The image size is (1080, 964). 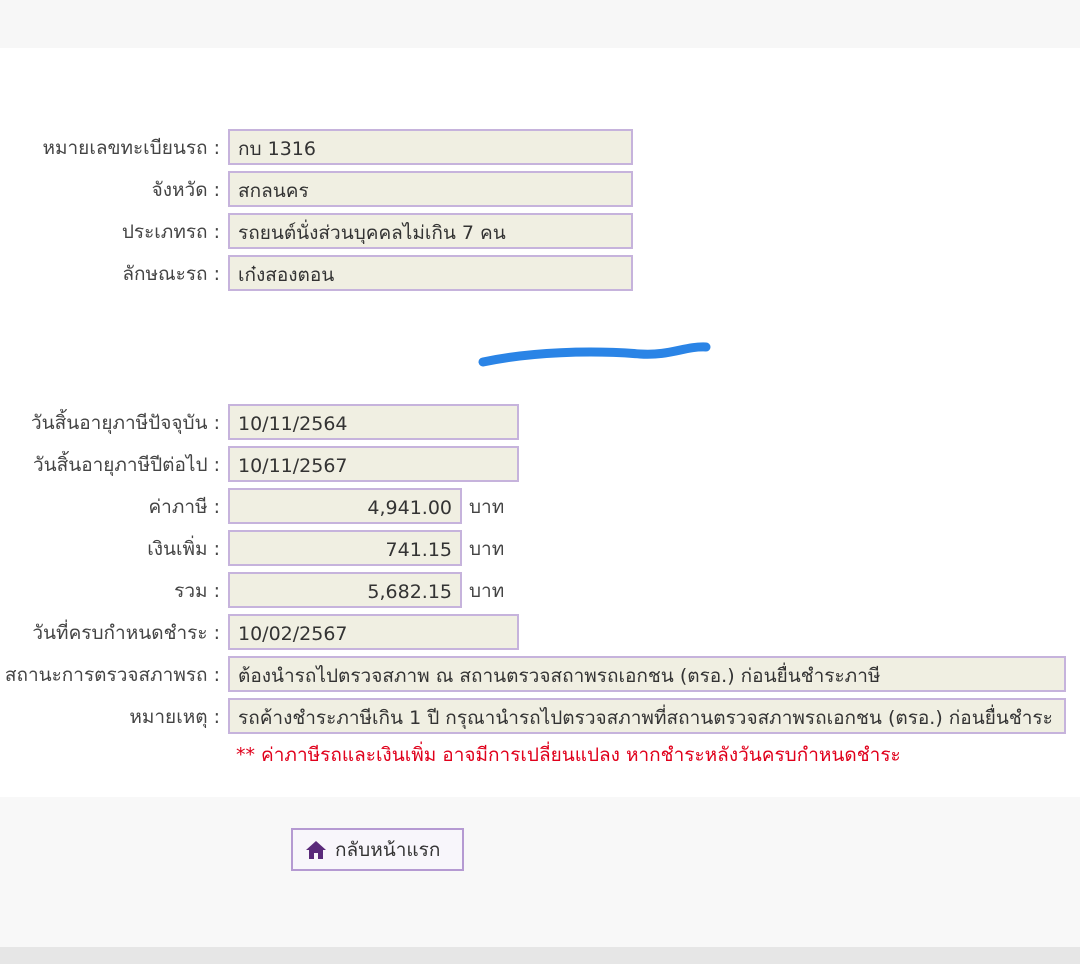 What do you see at coordinates (594, 354) in the screenshot?
I see `redaction-scribble` at bounding box center [594, 354].